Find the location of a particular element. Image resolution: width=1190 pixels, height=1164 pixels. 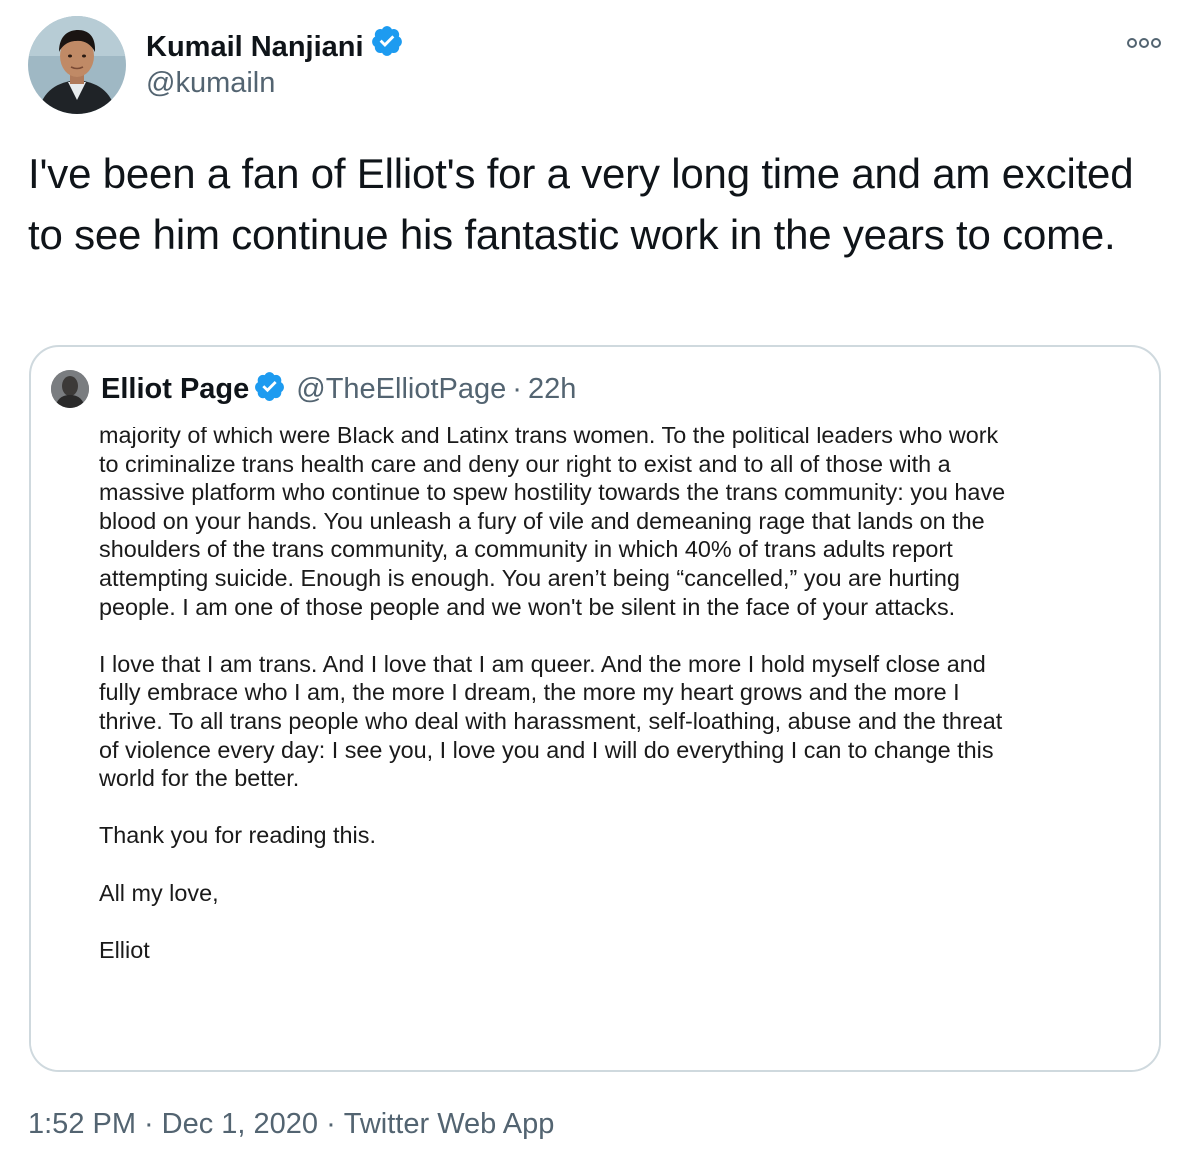

tweet-footer: 1:52 PM · Dec 1, 2020 · Twitter Web App is located at coordinates (291, 1124).